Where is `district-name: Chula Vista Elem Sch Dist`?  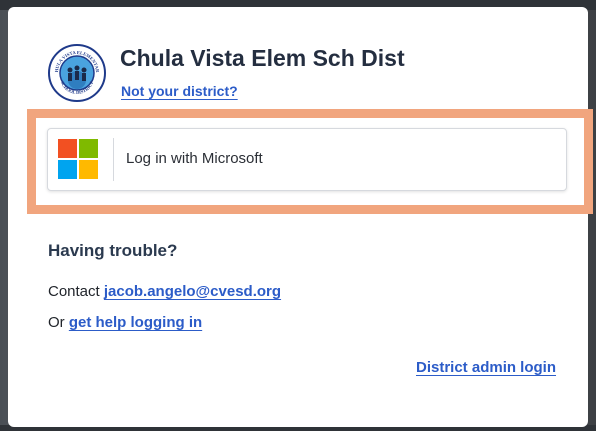 district-name: Chula Vista Elem Sch Dist is located at coordinates (262, 58).